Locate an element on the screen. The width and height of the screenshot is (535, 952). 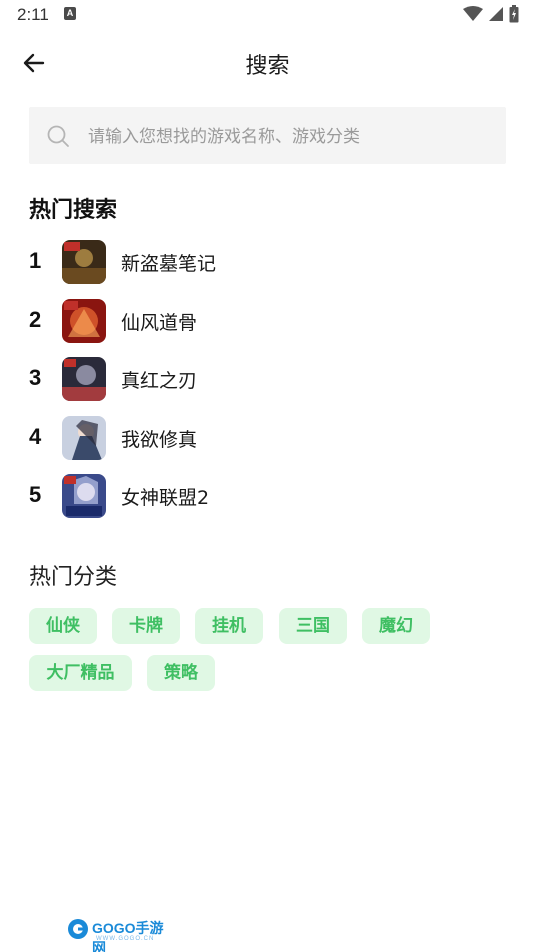
category-tag: 魔幻 is located at coordinates (396, 626).